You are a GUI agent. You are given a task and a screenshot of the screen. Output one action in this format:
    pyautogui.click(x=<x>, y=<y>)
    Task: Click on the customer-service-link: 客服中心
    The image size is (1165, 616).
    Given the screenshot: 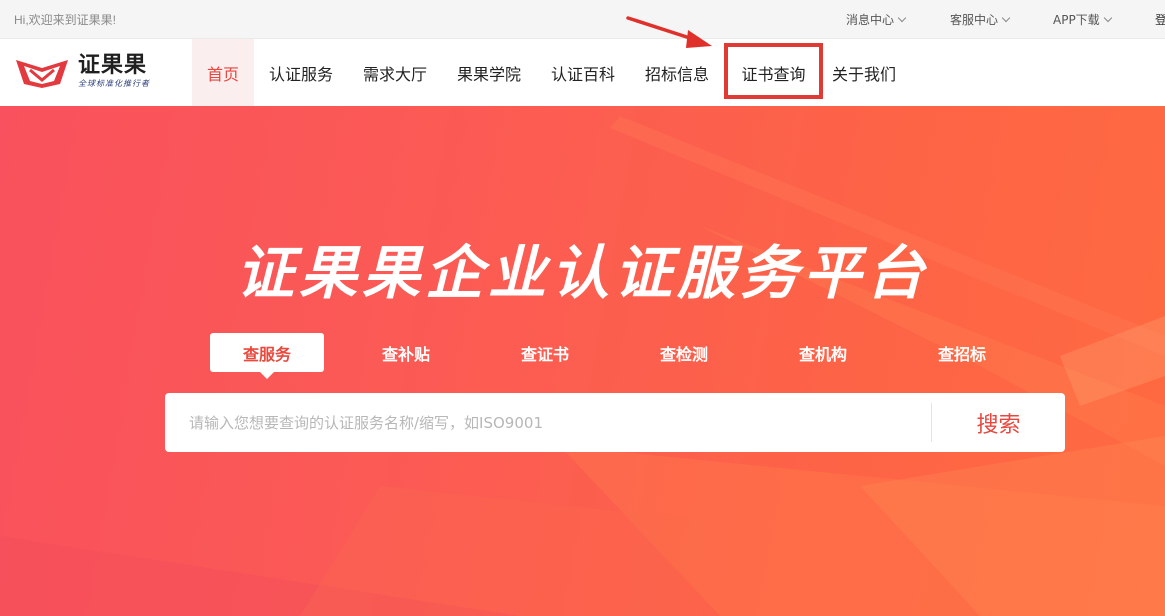 What is the action you would take?
    pyautogui.click(x=980, y=19)
    